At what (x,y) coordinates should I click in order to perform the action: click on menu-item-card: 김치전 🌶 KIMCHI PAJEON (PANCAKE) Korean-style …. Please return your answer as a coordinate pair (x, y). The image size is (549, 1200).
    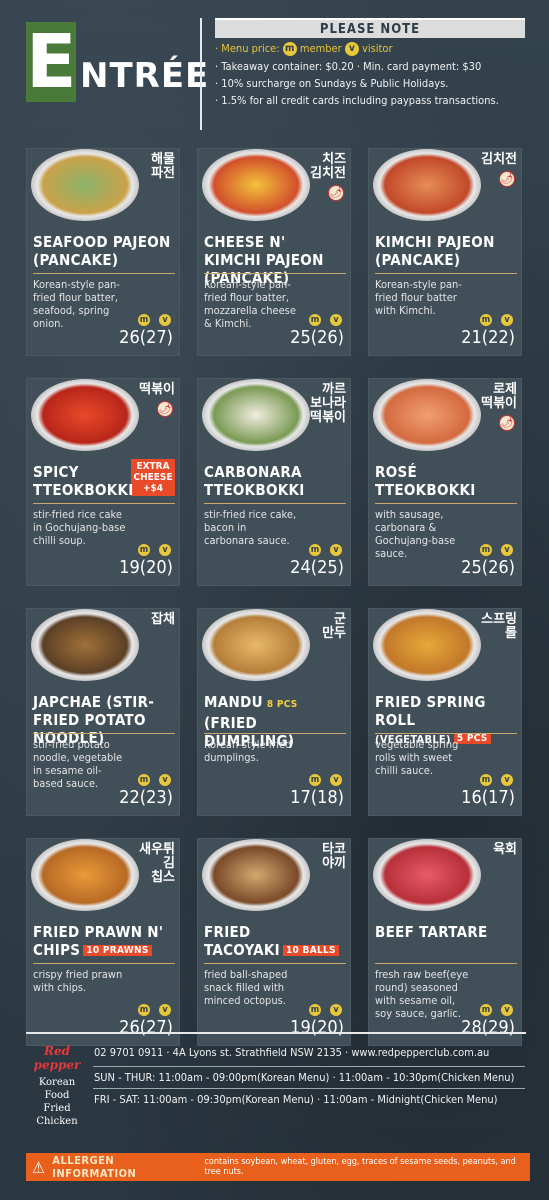
    Looking at the image, I should click on (445, 252).